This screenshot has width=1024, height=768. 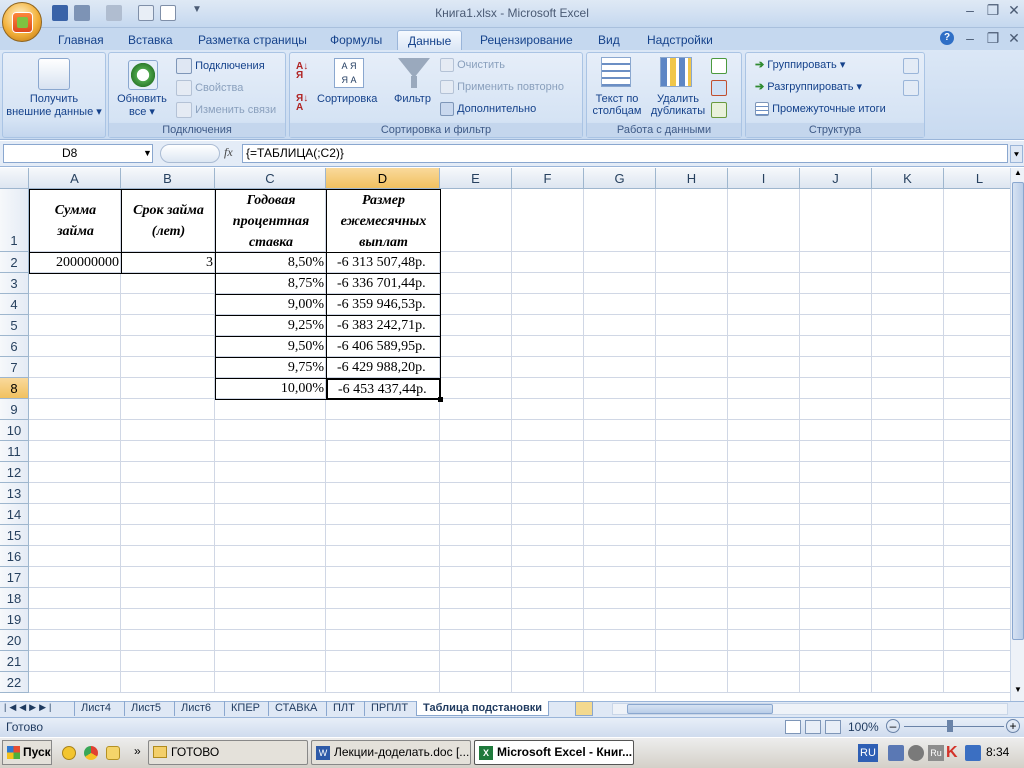 I want to click on rate-cell-8: 10,00%, so click(x=271, y=389).